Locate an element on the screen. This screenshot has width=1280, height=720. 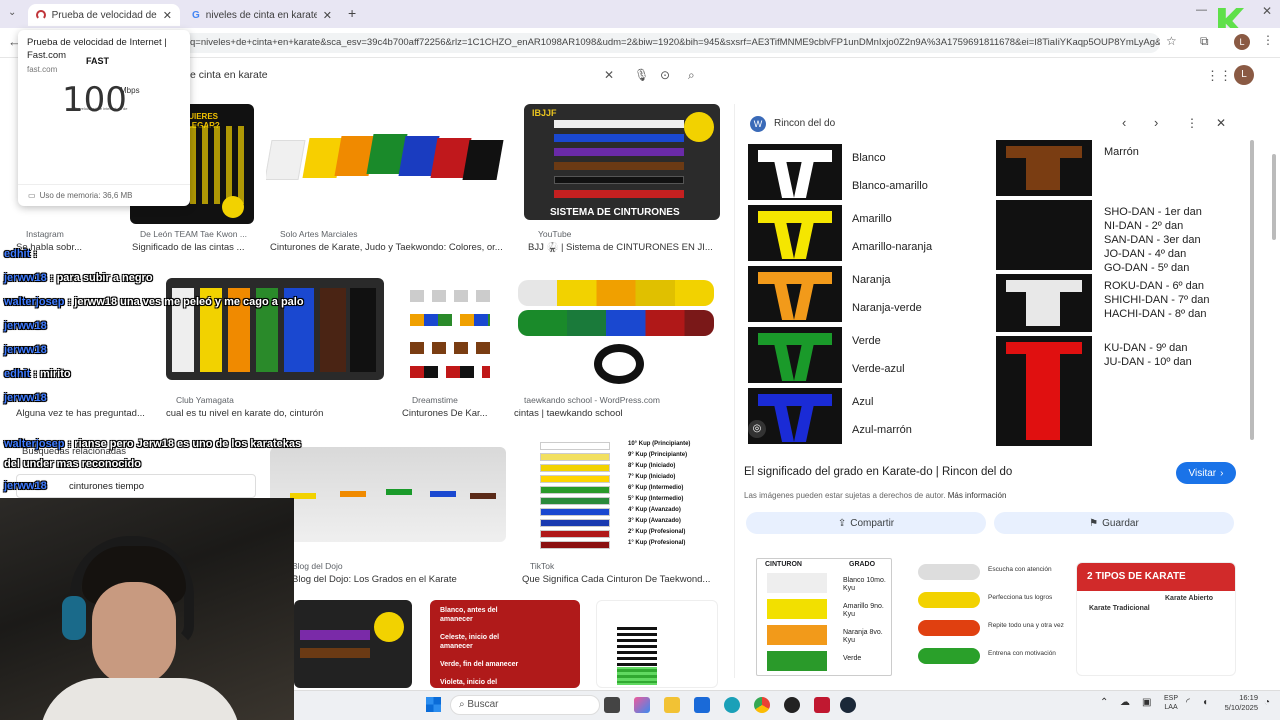
obs-icon is located at coordinates (792, 705).